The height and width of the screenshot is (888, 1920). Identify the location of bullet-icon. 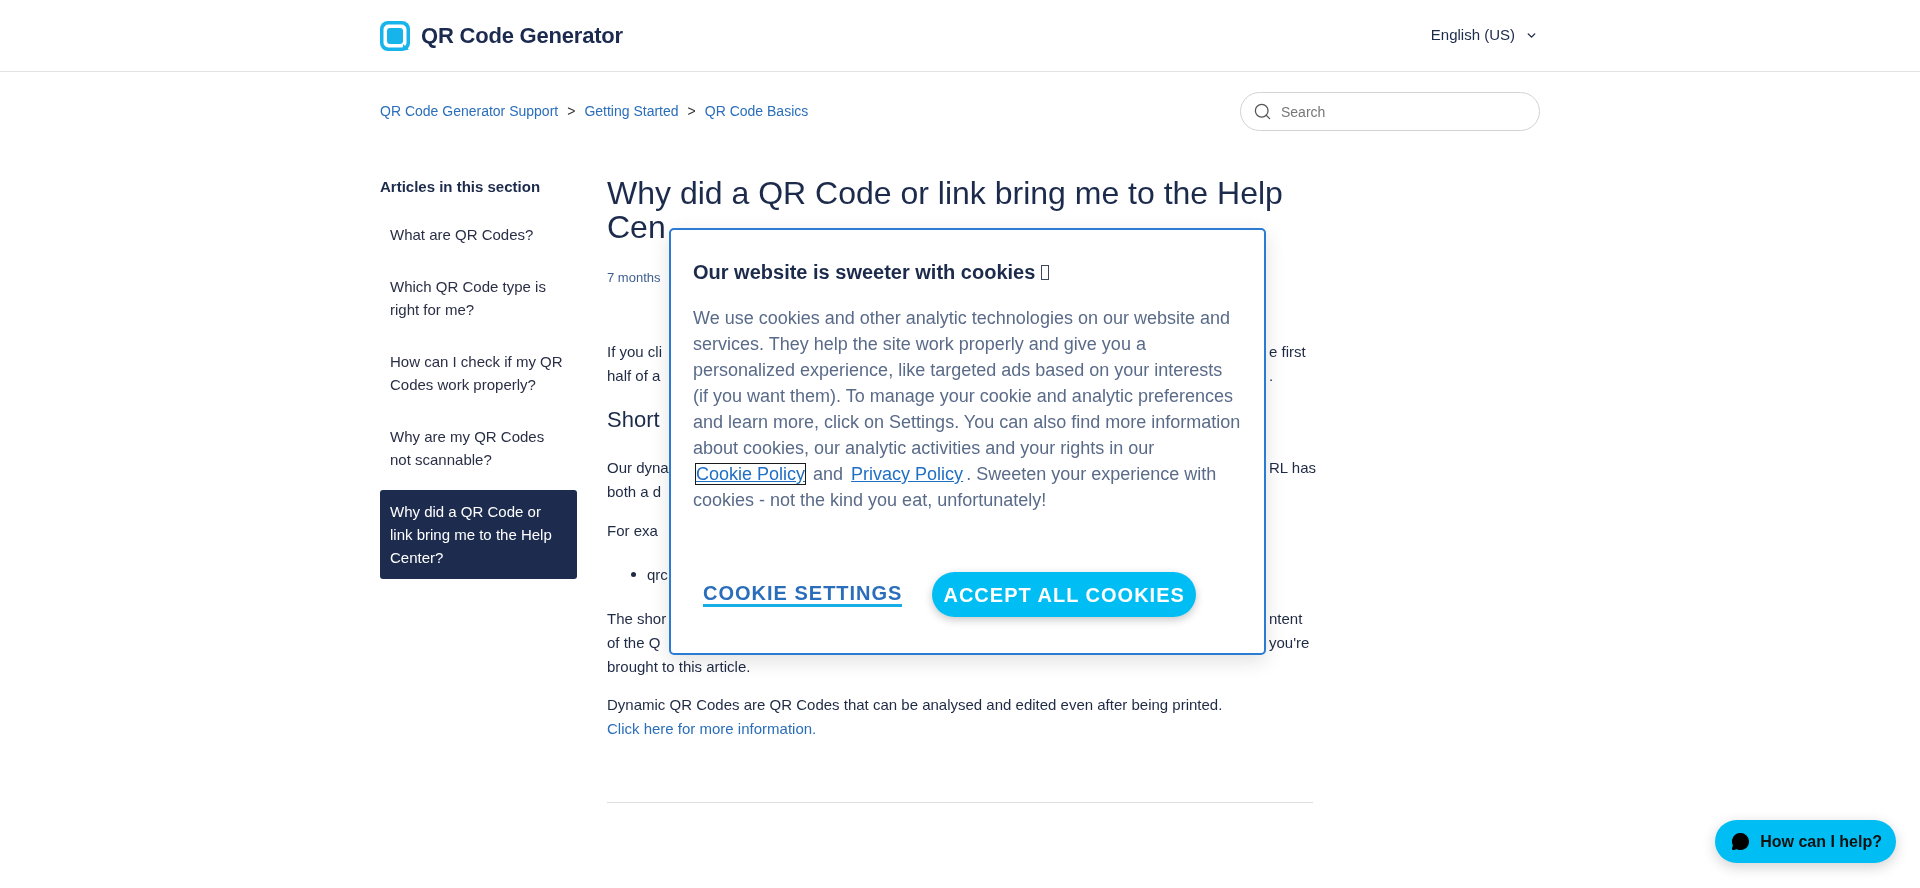
(633, 574).